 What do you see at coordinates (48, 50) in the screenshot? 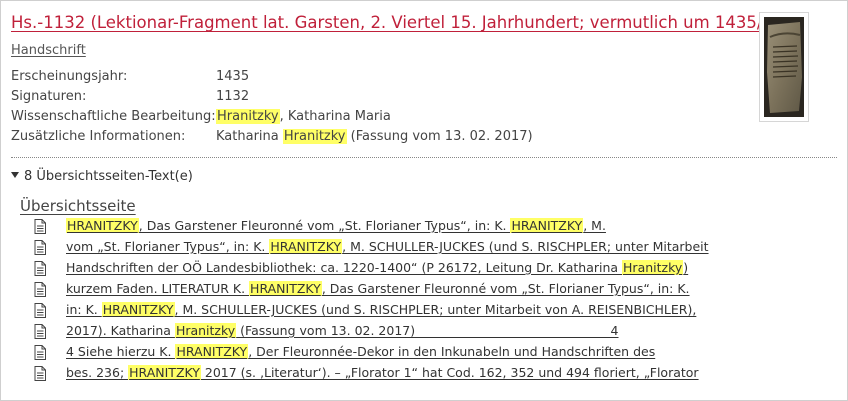
I see `record-type-link: Handschrift` at bounding box center [48, 50].